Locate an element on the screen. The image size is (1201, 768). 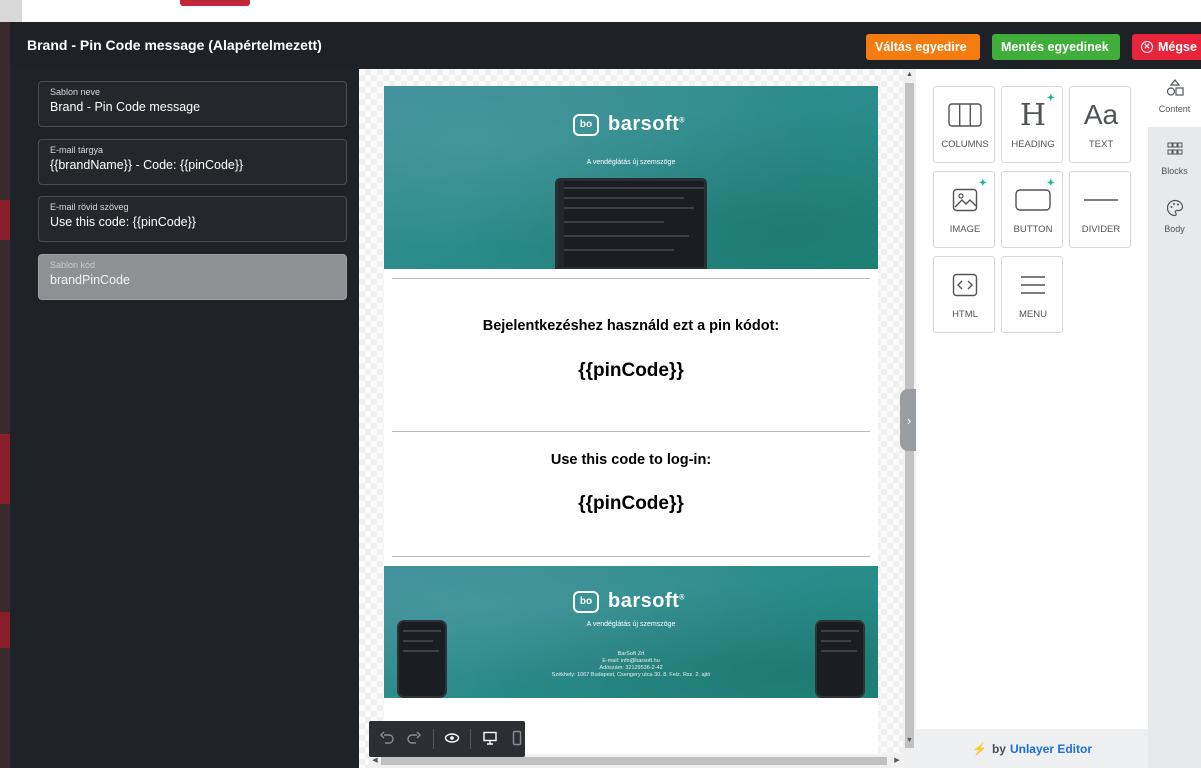
scroll-down-icon: ▼ is located at coordinates (909, 741).